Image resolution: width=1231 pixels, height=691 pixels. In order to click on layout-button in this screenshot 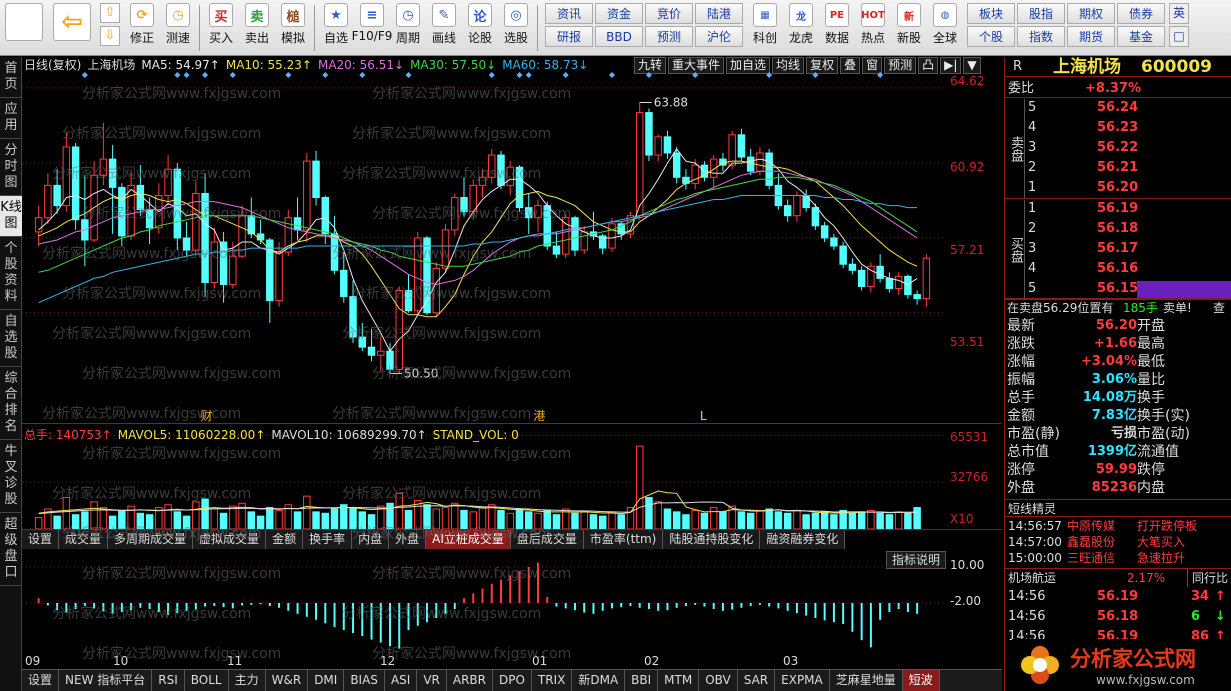, I will do `click(24, 28)`.